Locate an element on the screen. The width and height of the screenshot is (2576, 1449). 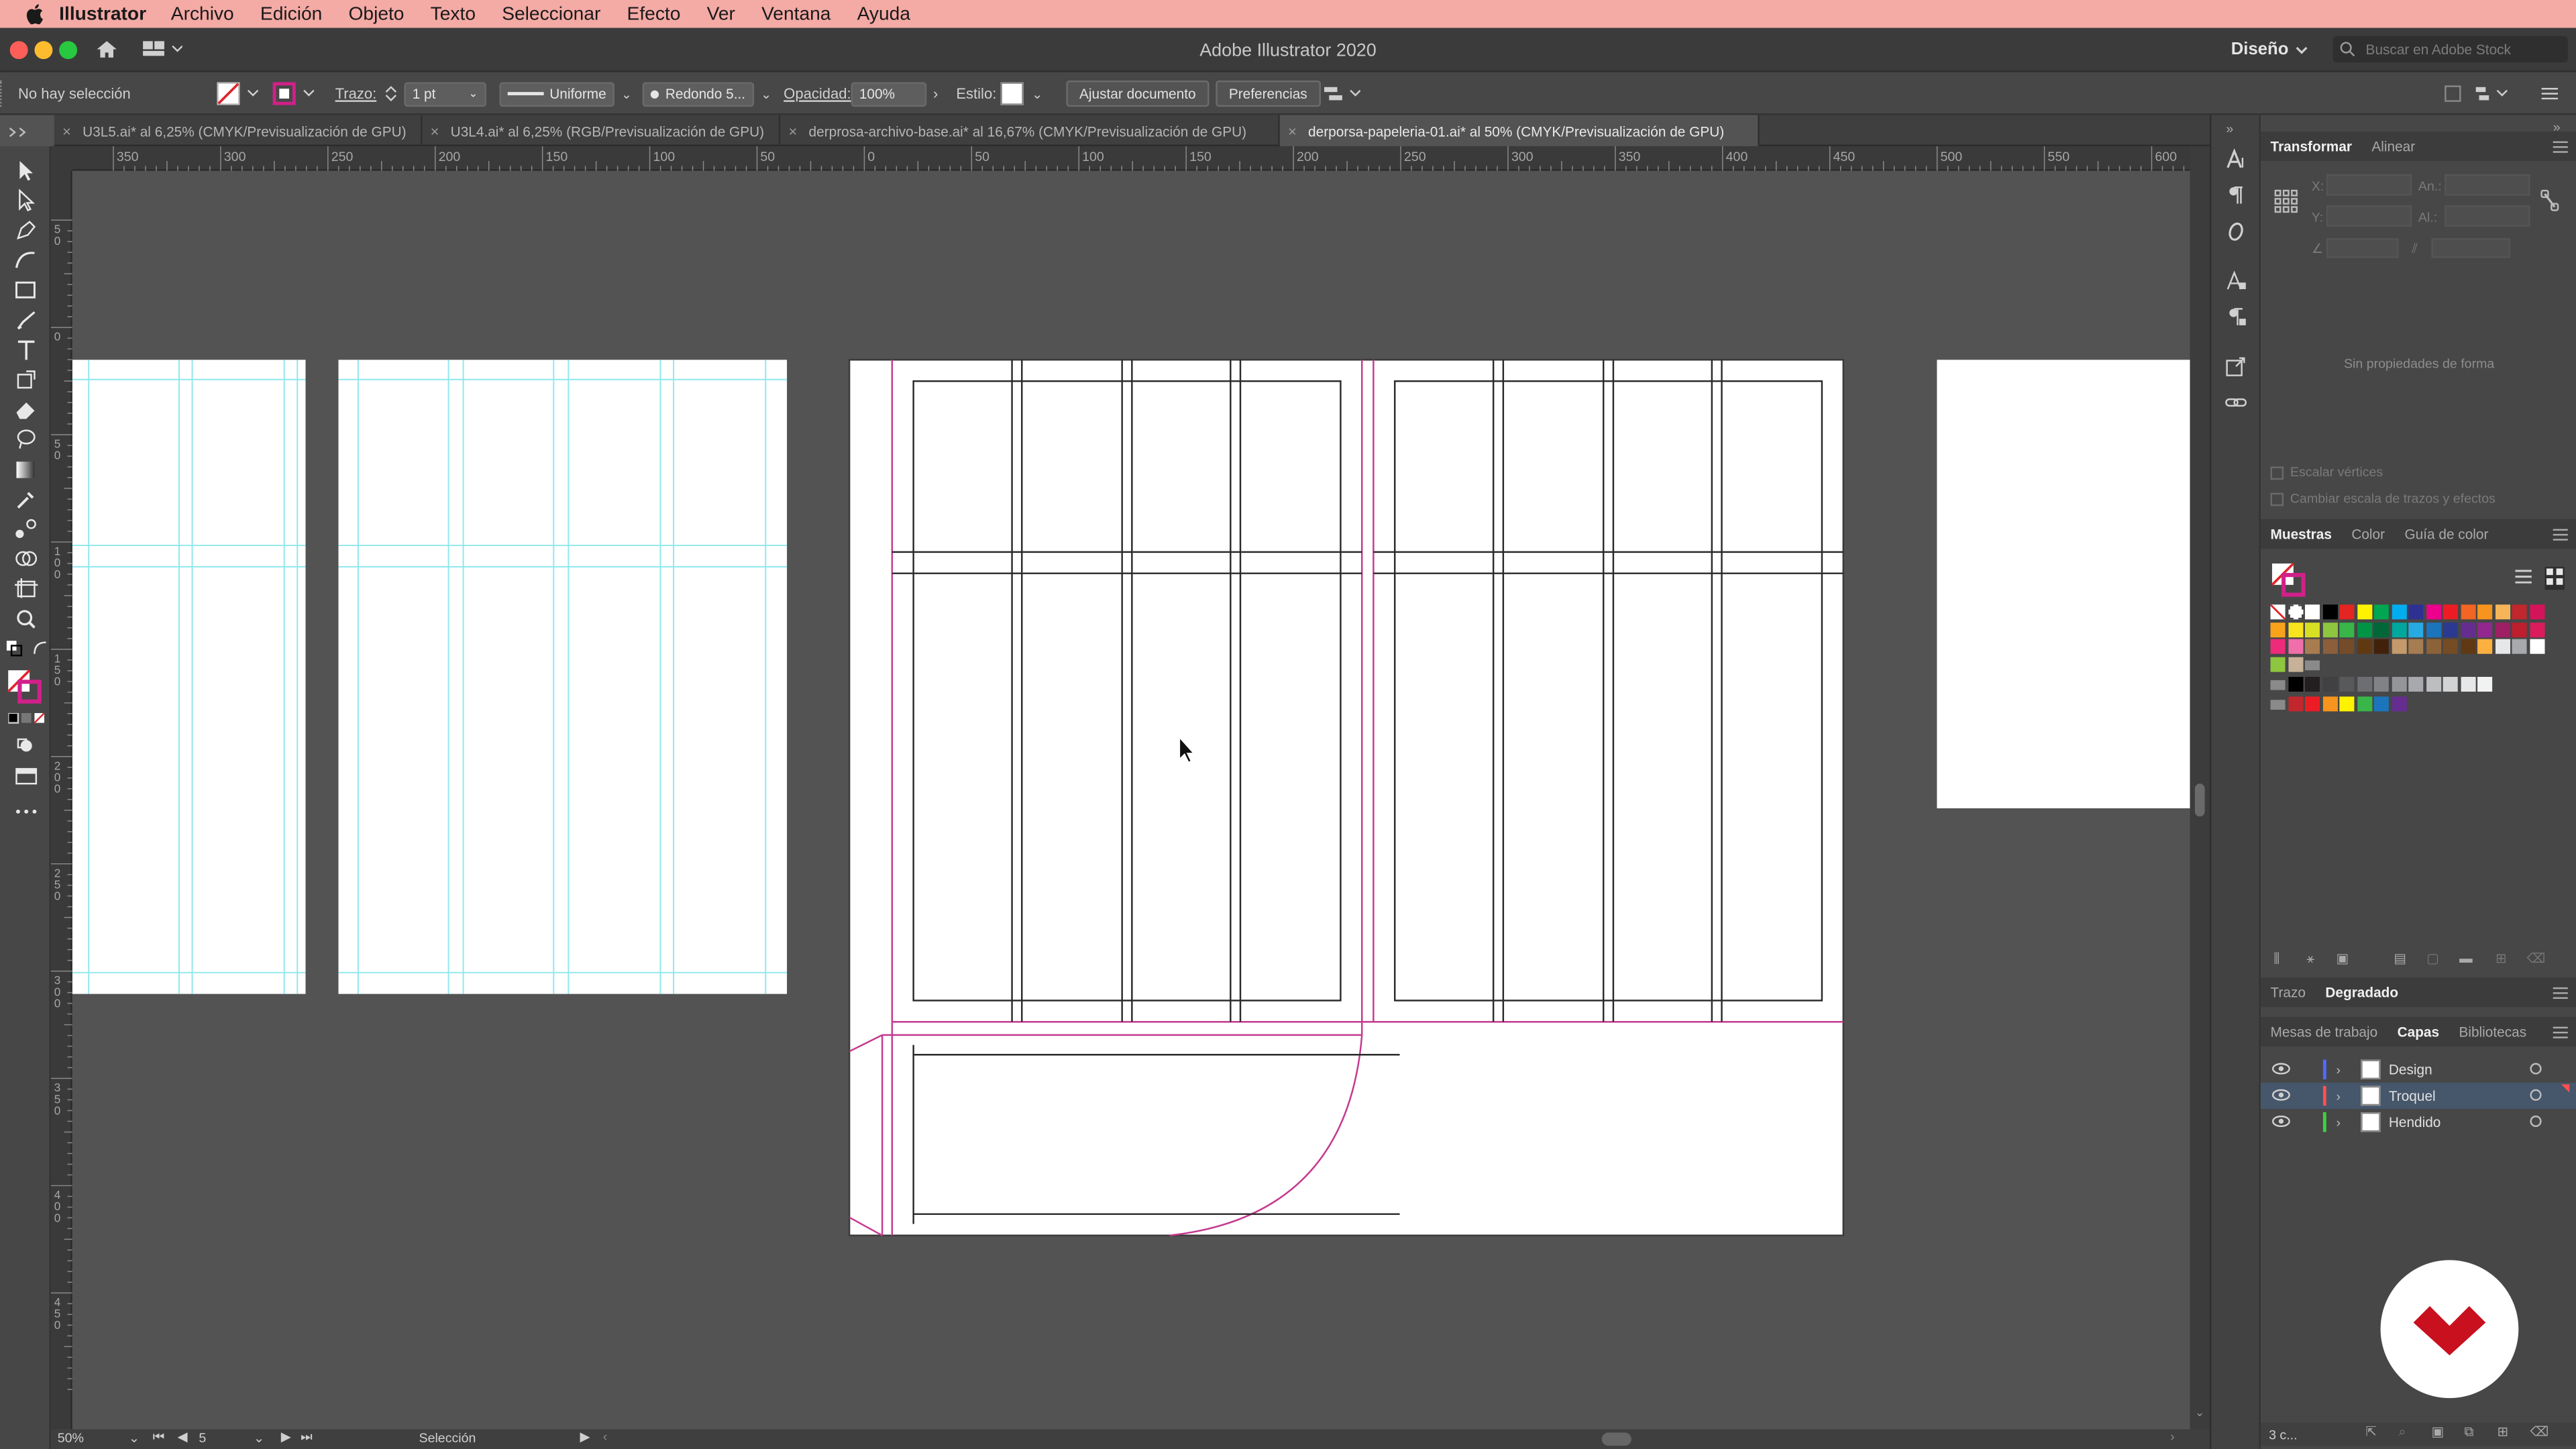
vertical-scrollbar: ⌄ is located at coordinates (2200, 788).